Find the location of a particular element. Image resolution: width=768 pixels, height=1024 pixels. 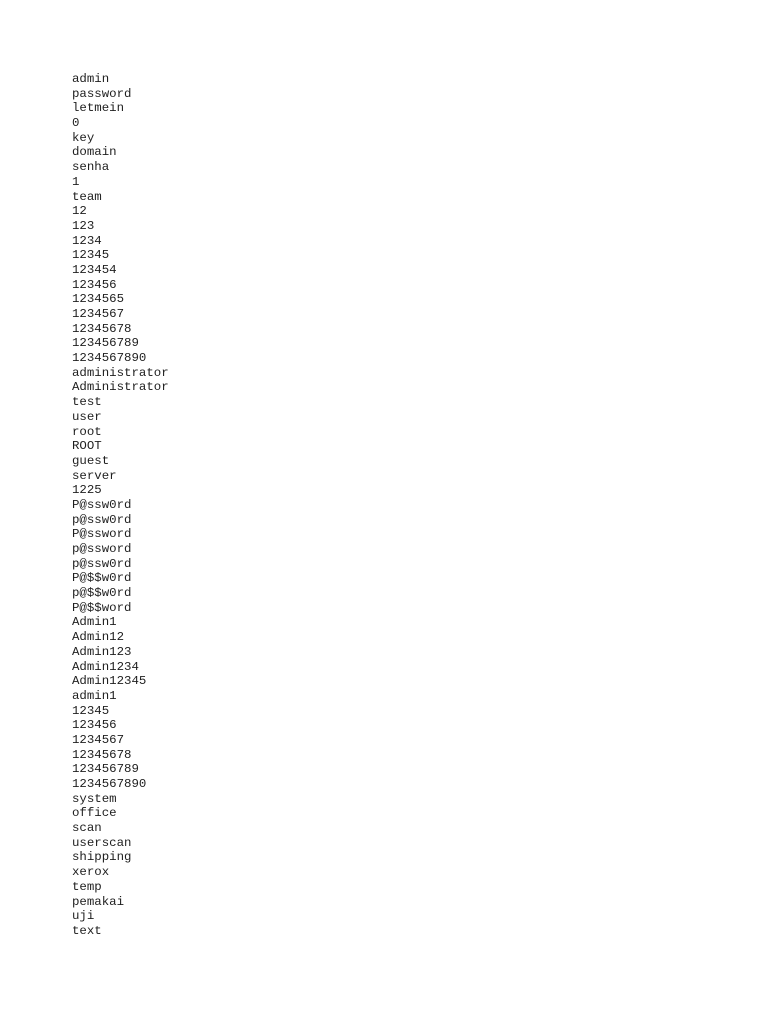

list-item: 123454 is located at coordinates (94, 269).